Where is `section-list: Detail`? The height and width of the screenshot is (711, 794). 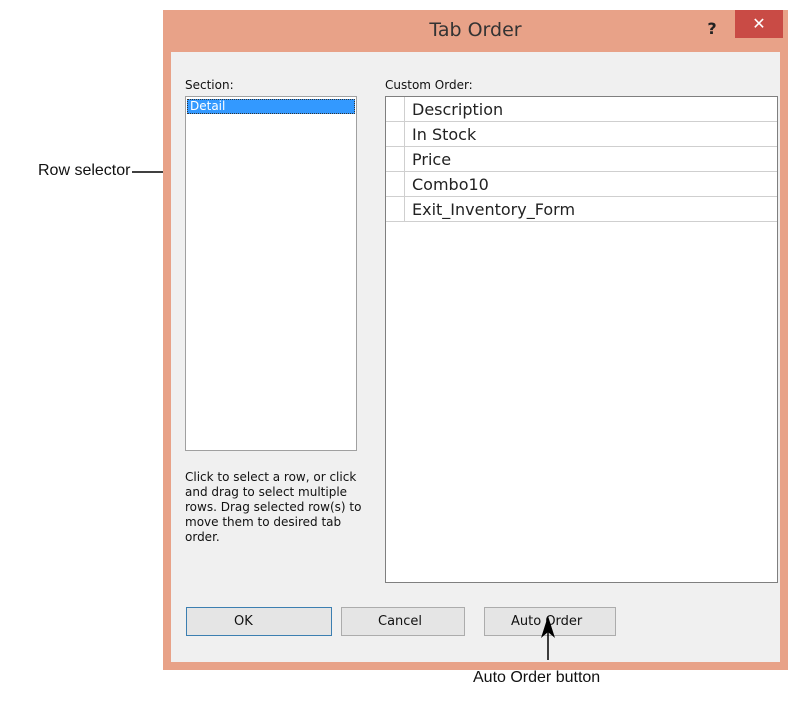 section-list: Detail is located at coordinates (271, 273).